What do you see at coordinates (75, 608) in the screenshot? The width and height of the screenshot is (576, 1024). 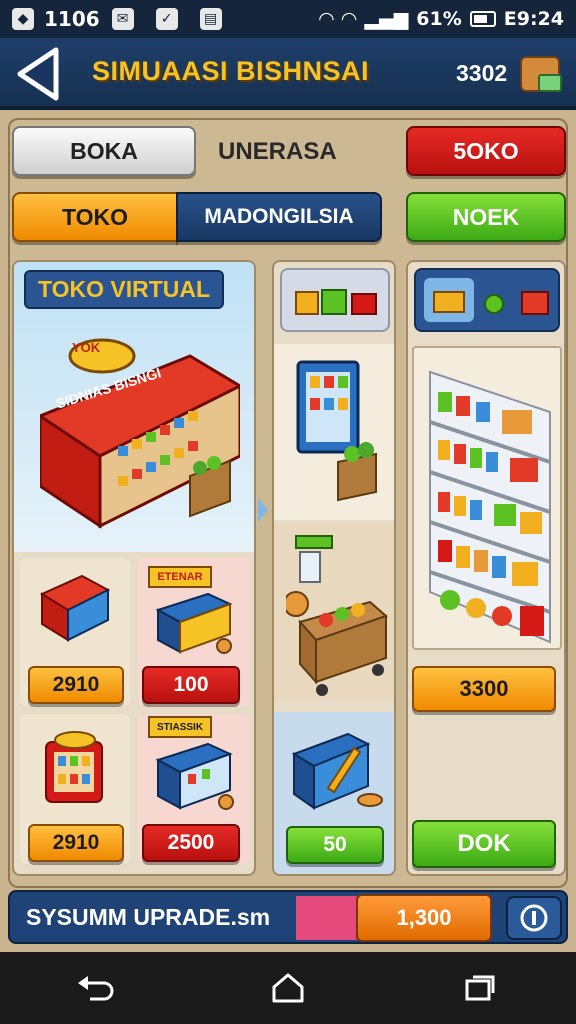 I see `shop-box-icon` at bounding box center [75, 608].